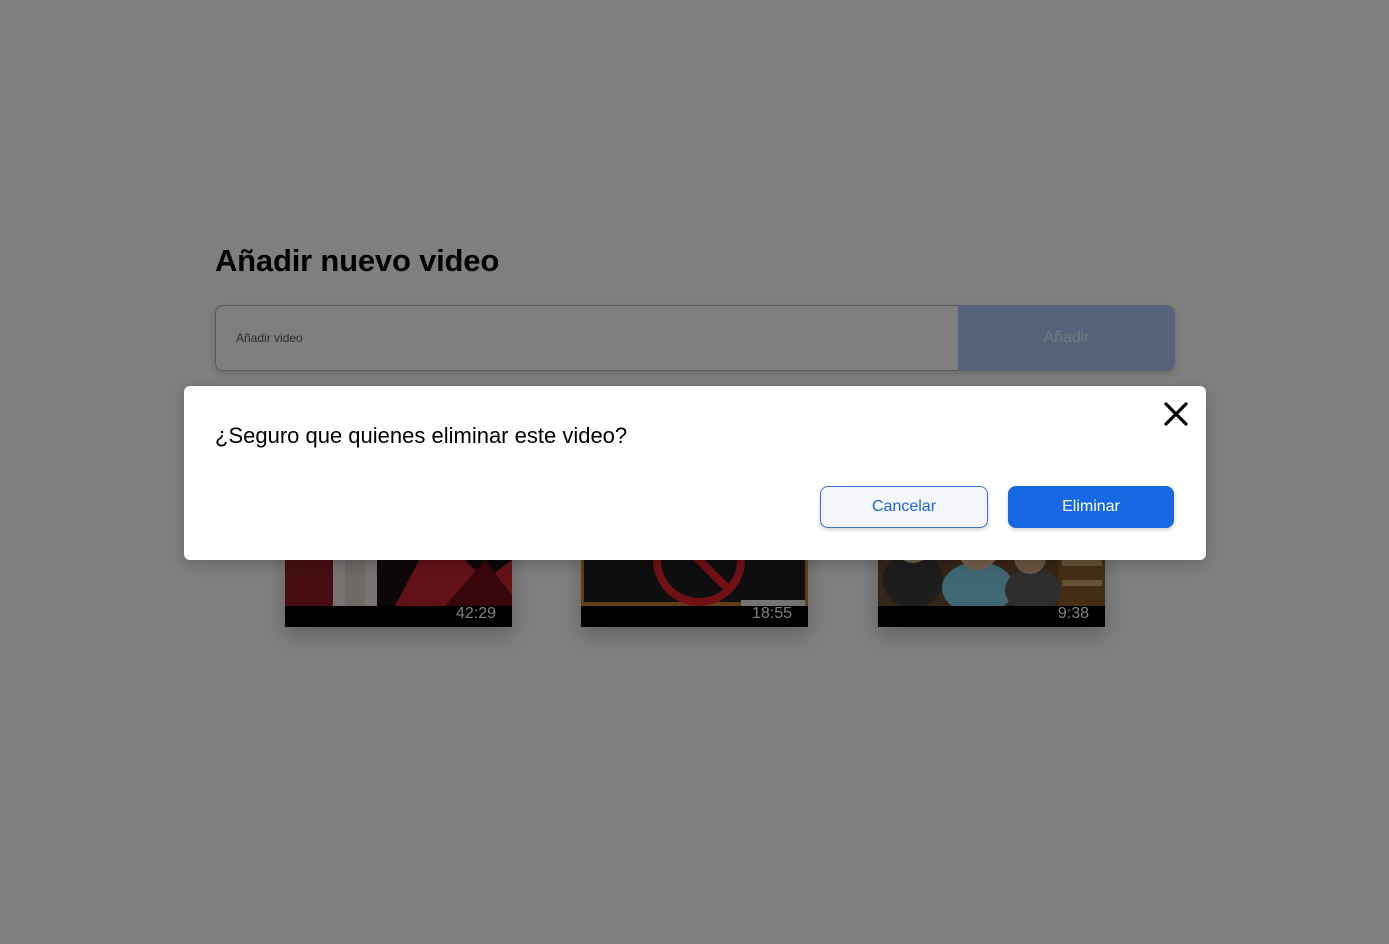 This screenshot has height=944, width=1389. Describe the element at coordinates (904, 507) in the screenshot. I see `cancel-button: Cancelar` at that location.